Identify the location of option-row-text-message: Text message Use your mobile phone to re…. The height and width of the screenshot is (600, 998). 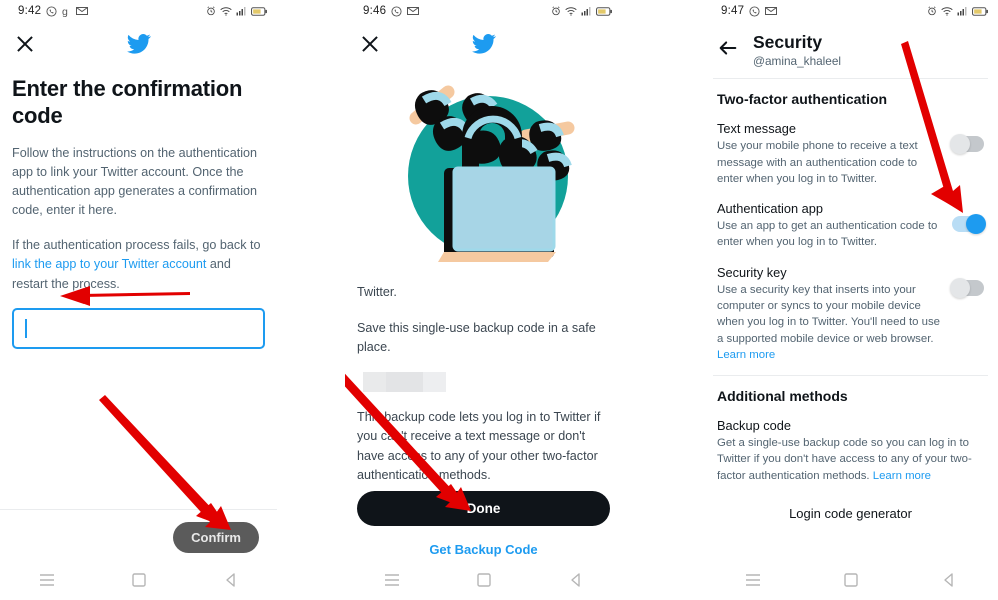
(850, 147).